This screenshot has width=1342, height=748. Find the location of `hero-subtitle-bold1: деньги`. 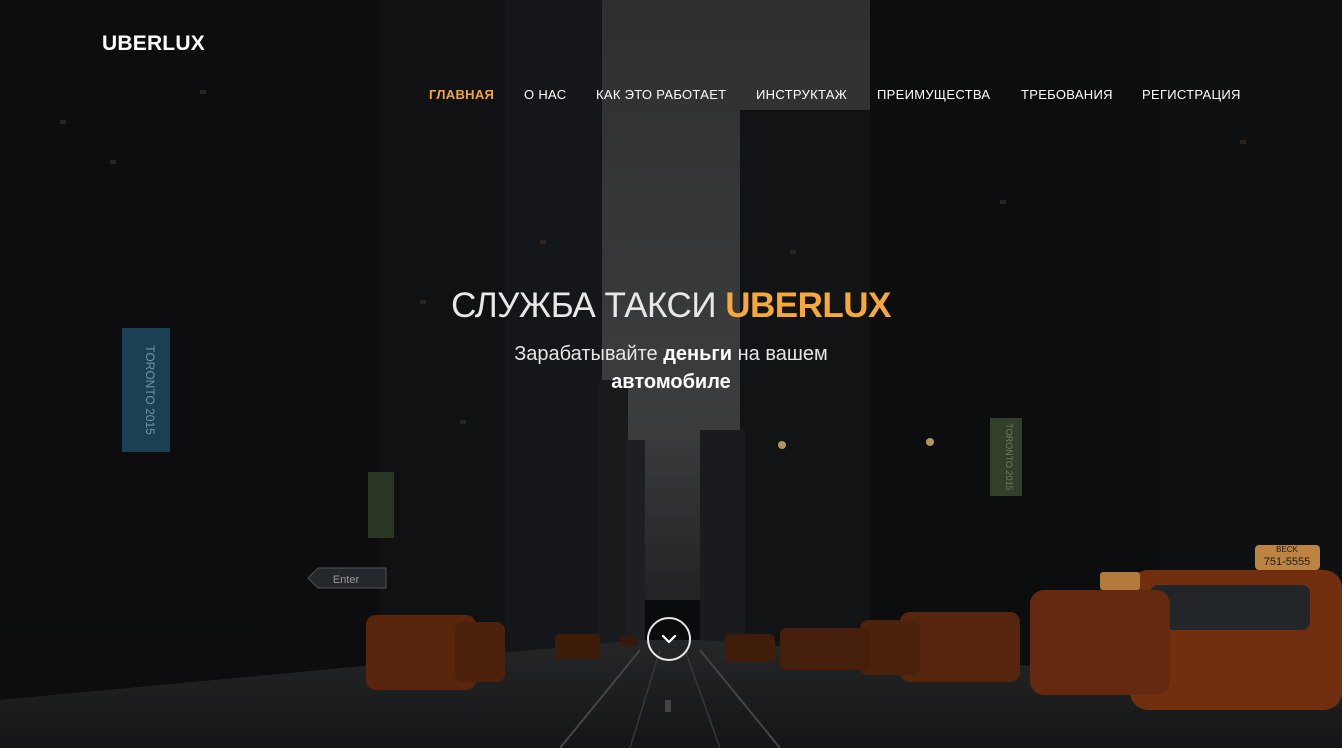

hero-subtitle-bold1: деньги is located at coordinates (698, 354).